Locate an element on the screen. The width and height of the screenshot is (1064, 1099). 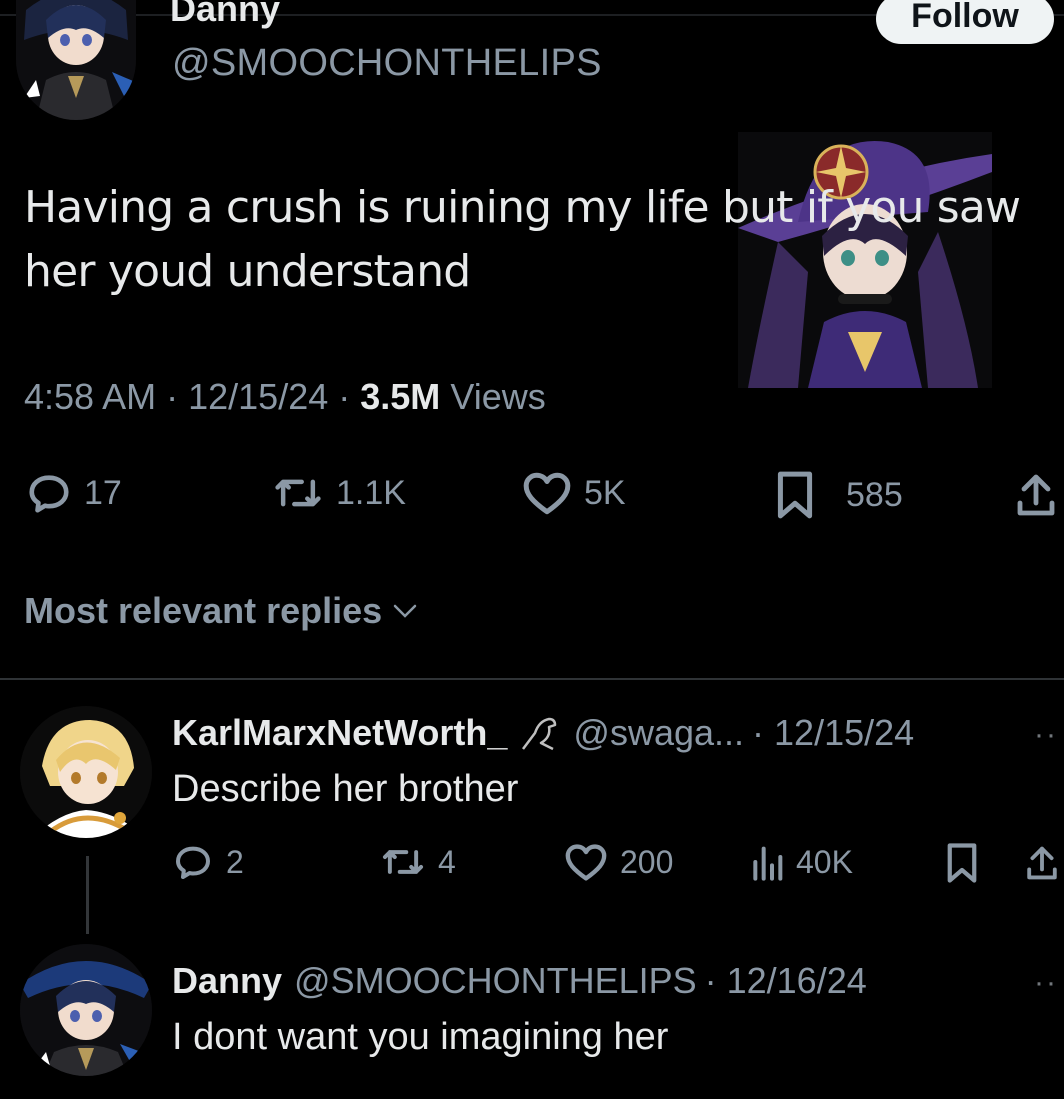
retweet-count: 4 is located at coordinates (447, 861).